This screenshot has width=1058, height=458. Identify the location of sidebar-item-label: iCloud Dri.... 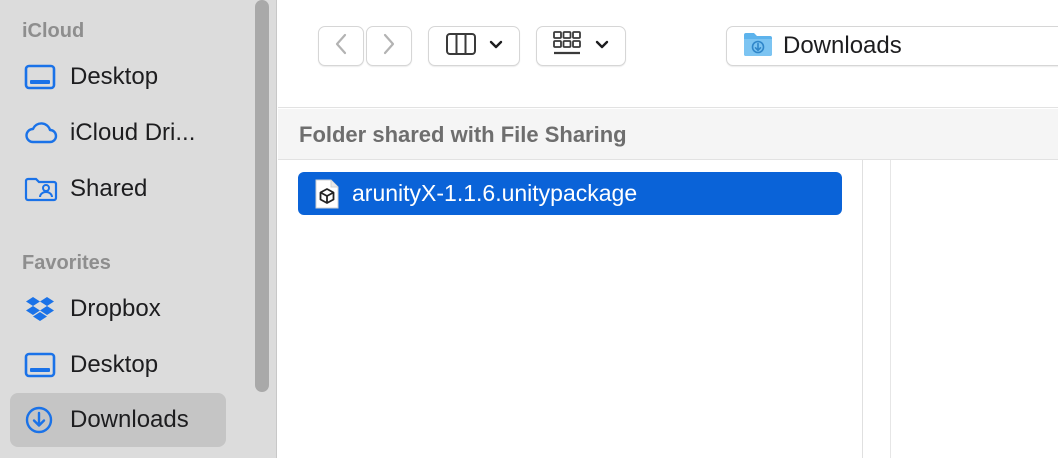
(133, 132).